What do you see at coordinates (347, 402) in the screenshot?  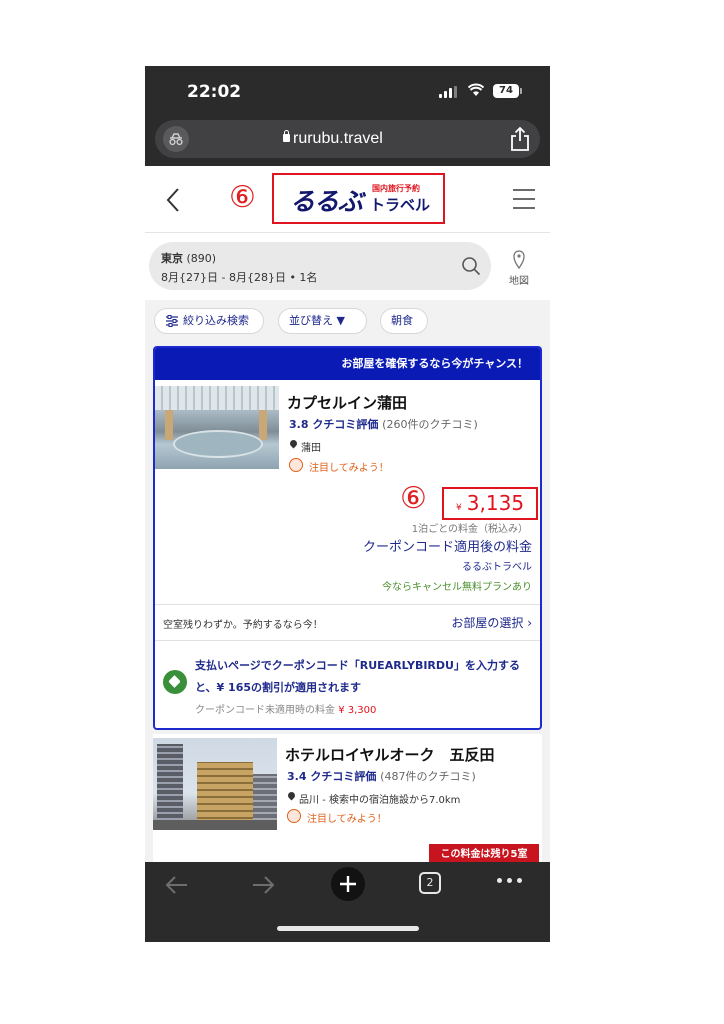 I see `hotel-name: カプセルイン蒲田` at bounding box center [347, 402].